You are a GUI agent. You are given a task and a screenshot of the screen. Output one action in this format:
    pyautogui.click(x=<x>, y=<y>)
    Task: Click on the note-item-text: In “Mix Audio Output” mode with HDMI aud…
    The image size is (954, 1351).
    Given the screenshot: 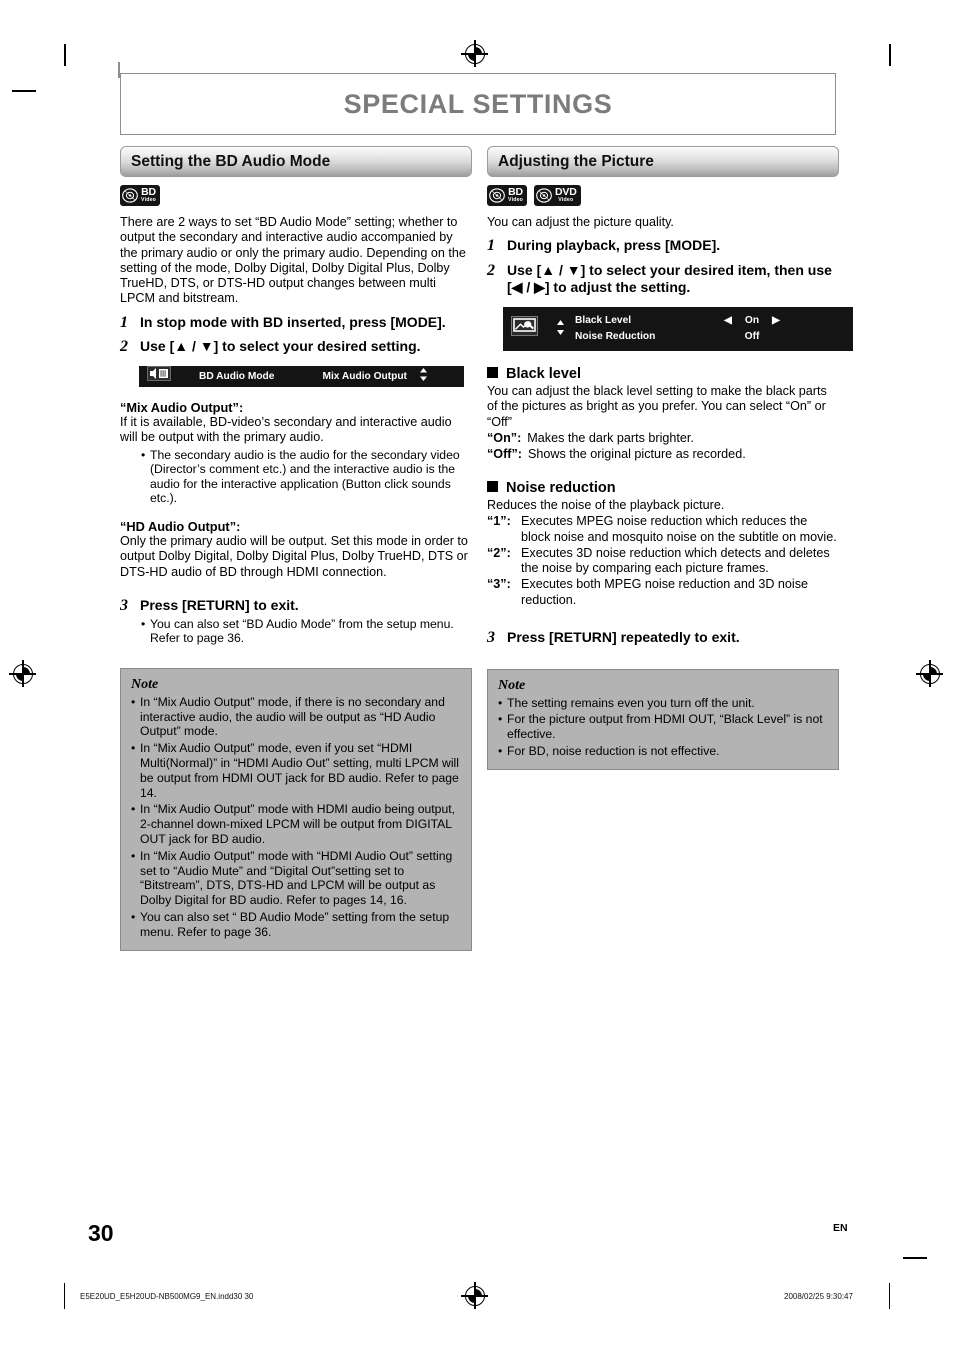 What is the action you would take?
    pyautogui.click(x=298, y=824)
    